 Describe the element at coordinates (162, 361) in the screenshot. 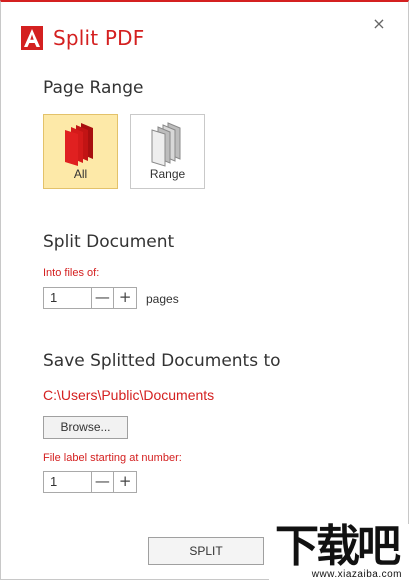

I see `save-location-heading: Save Splitted Documents to` at that location.